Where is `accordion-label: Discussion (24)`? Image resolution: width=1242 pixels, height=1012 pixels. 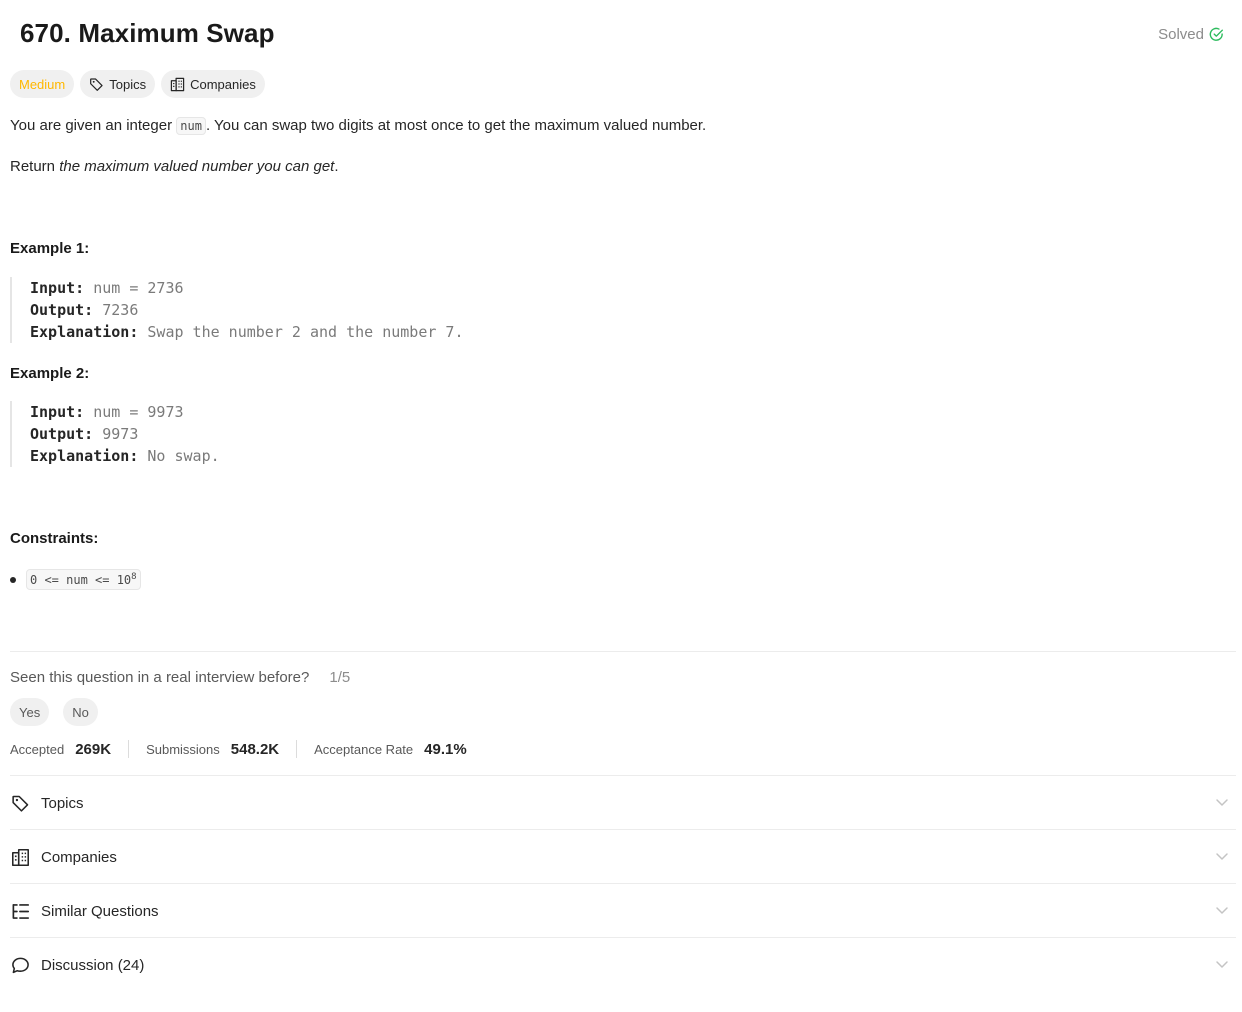 accordion-label: Discussion (24) is located at coordinates (93, 965).